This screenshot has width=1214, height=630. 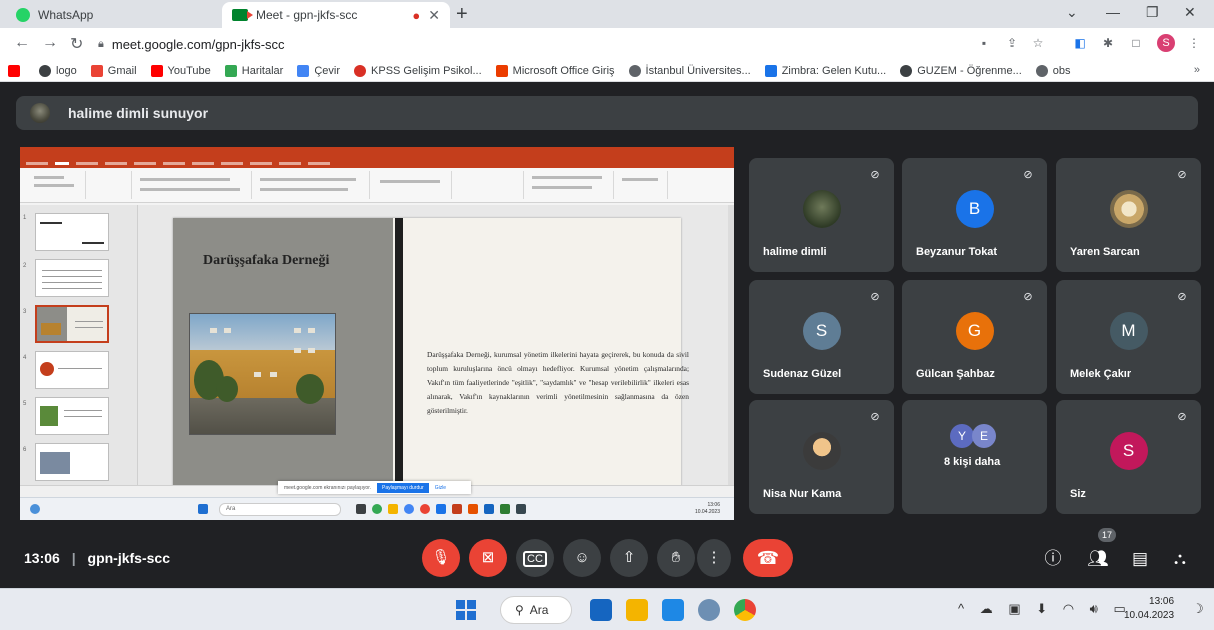 I want to click on bookmark-office: Microsoft Office Giriş, so click(x=555, y=70).